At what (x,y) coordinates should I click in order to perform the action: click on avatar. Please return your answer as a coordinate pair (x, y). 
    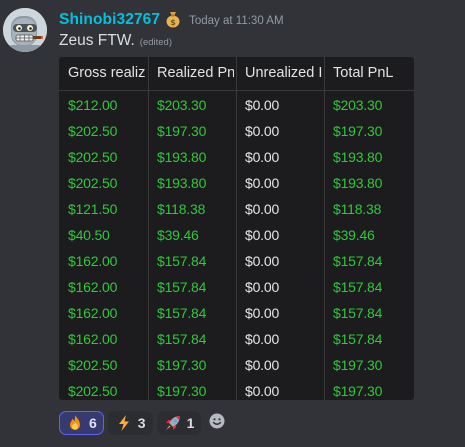
    Looking at the image, I should click on (25, 30).